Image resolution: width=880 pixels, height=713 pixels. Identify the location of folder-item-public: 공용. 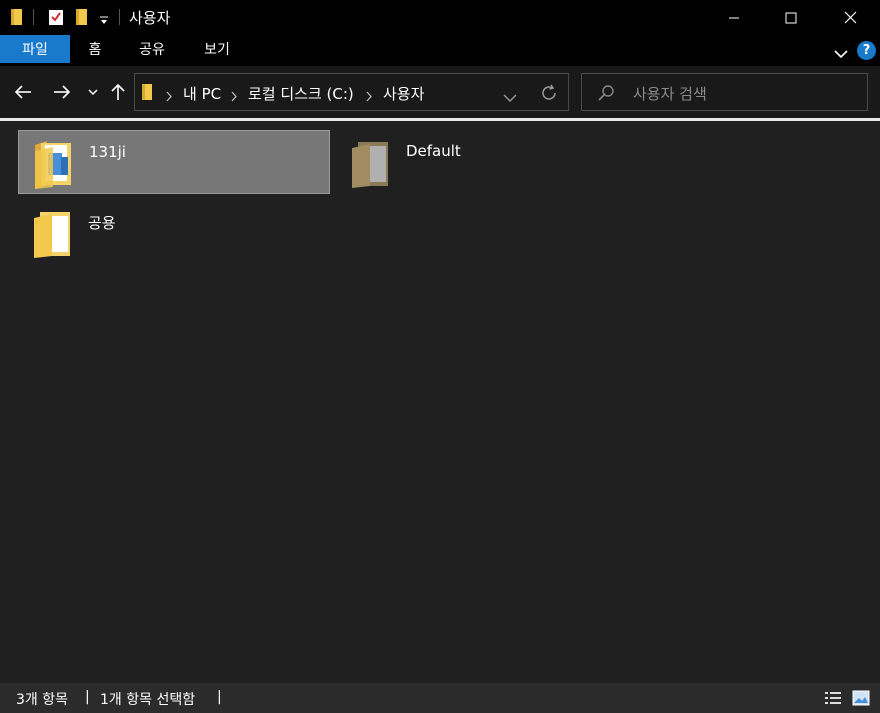
(174, 232).